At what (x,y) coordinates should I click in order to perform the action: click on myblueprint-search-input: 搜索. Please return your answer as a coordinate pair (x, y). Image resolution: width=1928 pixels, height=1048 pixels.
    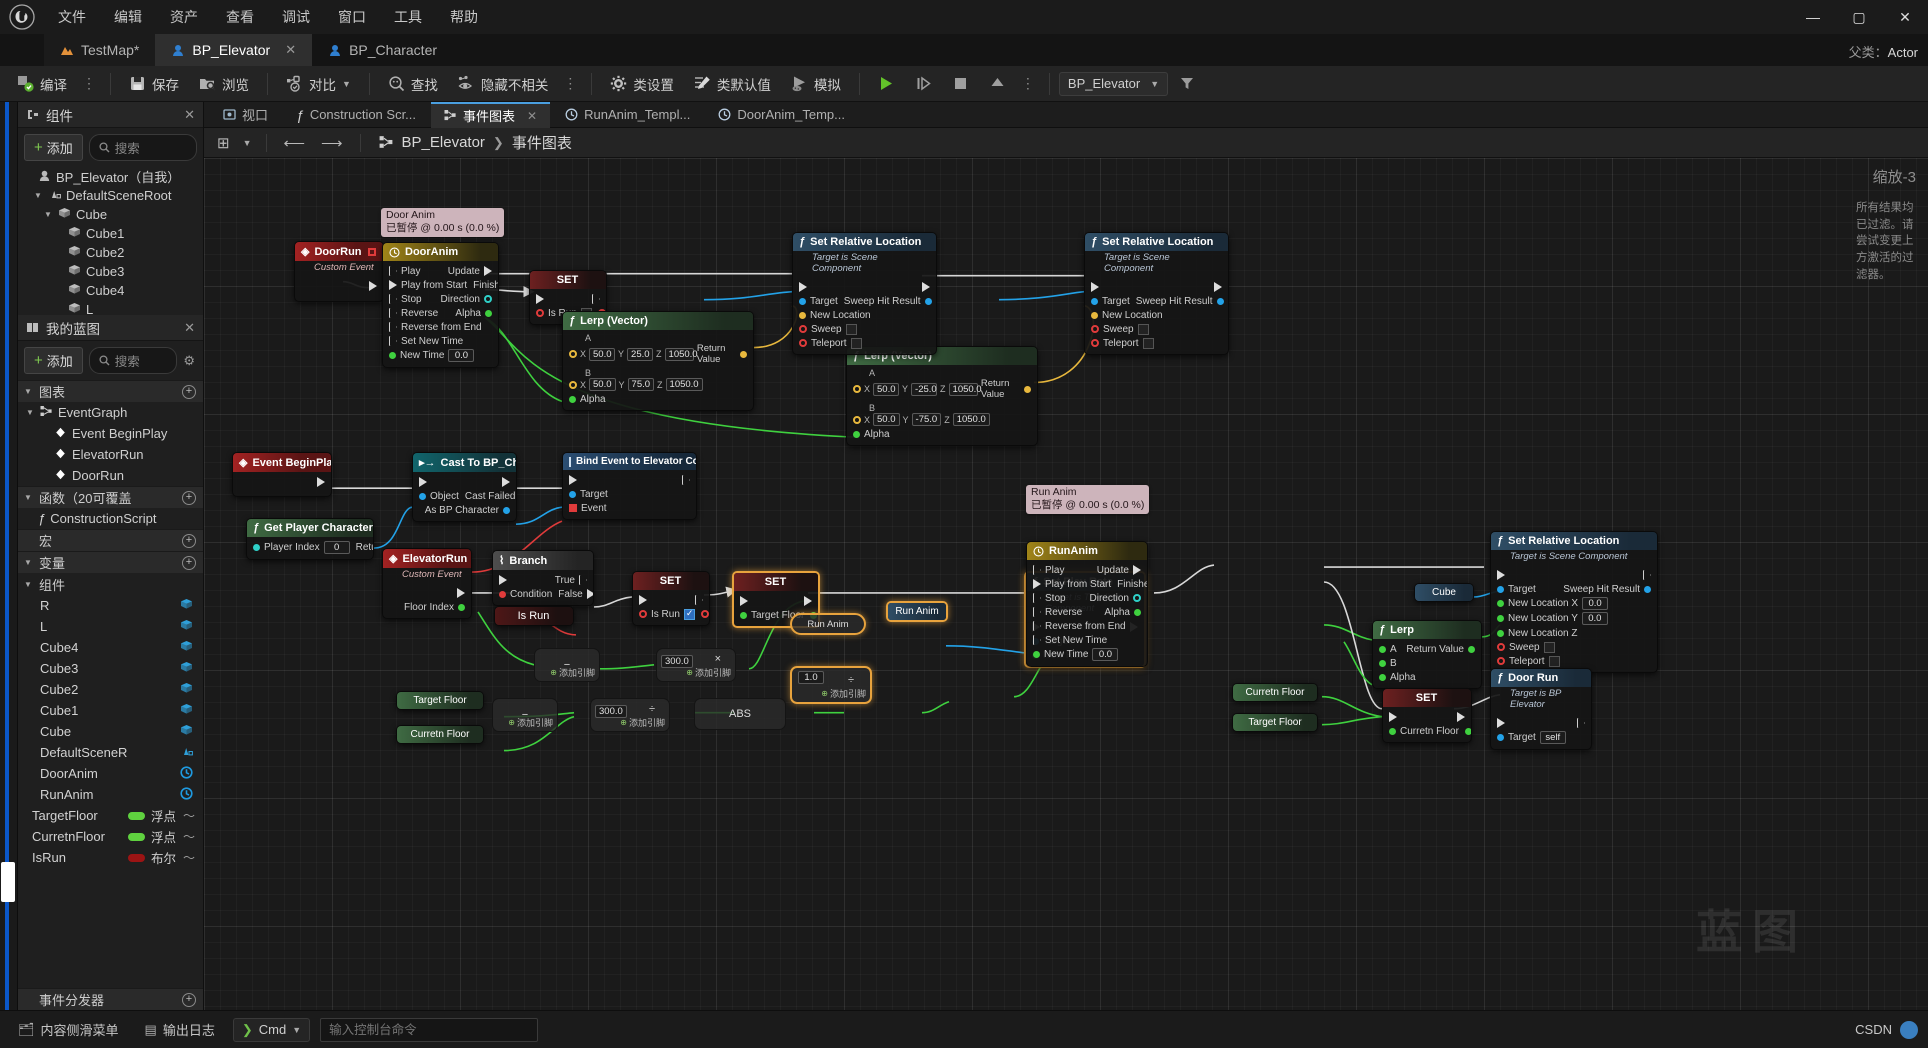
    Looking at the image, I should click on (133, 360).